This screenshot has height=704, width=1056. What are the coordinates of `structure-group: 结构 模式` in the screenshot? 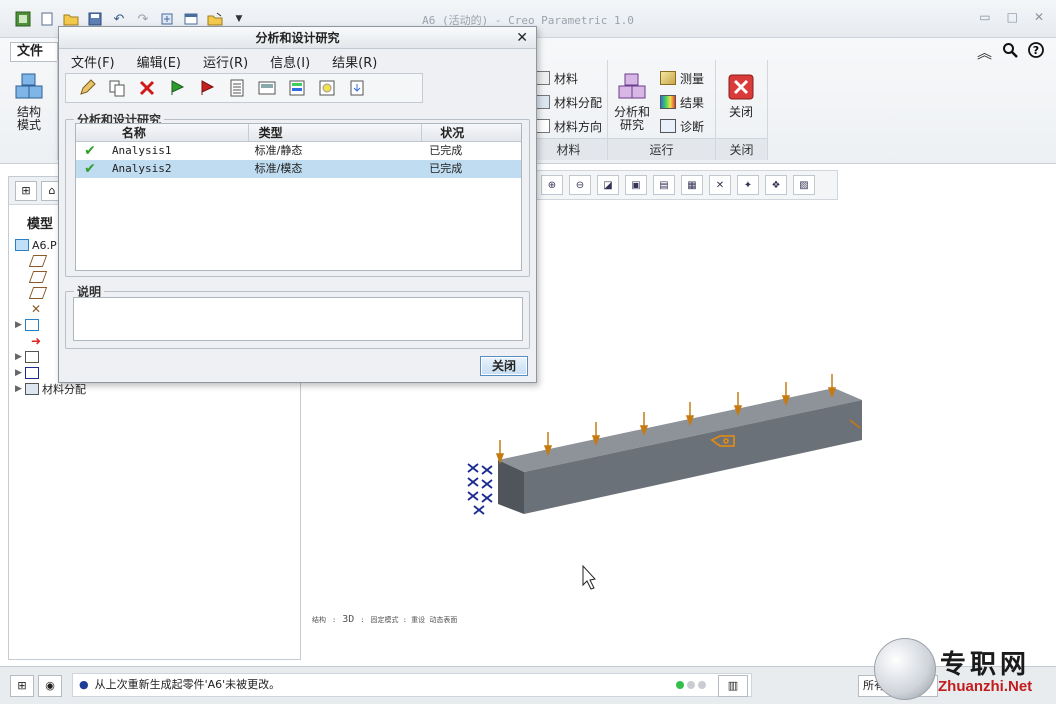 It's located at (33, 110).